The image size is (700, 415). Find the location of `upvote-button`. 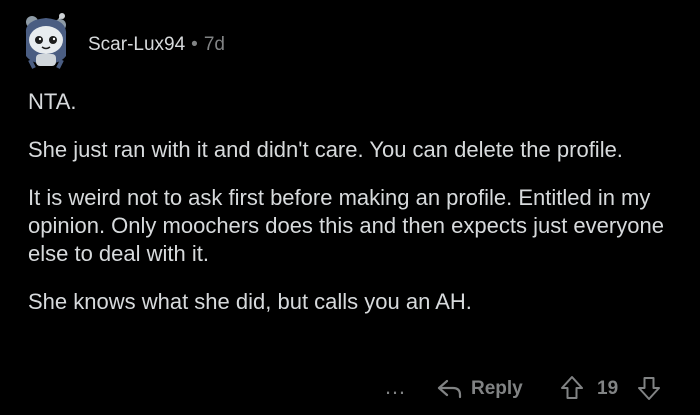

upvote-button is located at coordinates (572, 391).